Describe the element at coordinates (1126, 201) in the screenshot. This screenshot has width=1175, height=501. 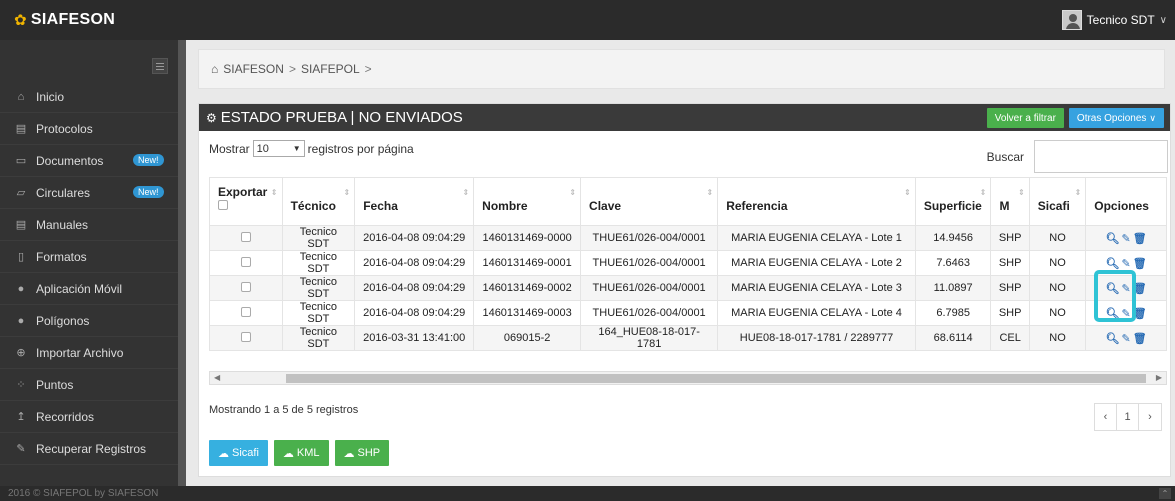
I see `column-header-opciones: Opciones` at that location.